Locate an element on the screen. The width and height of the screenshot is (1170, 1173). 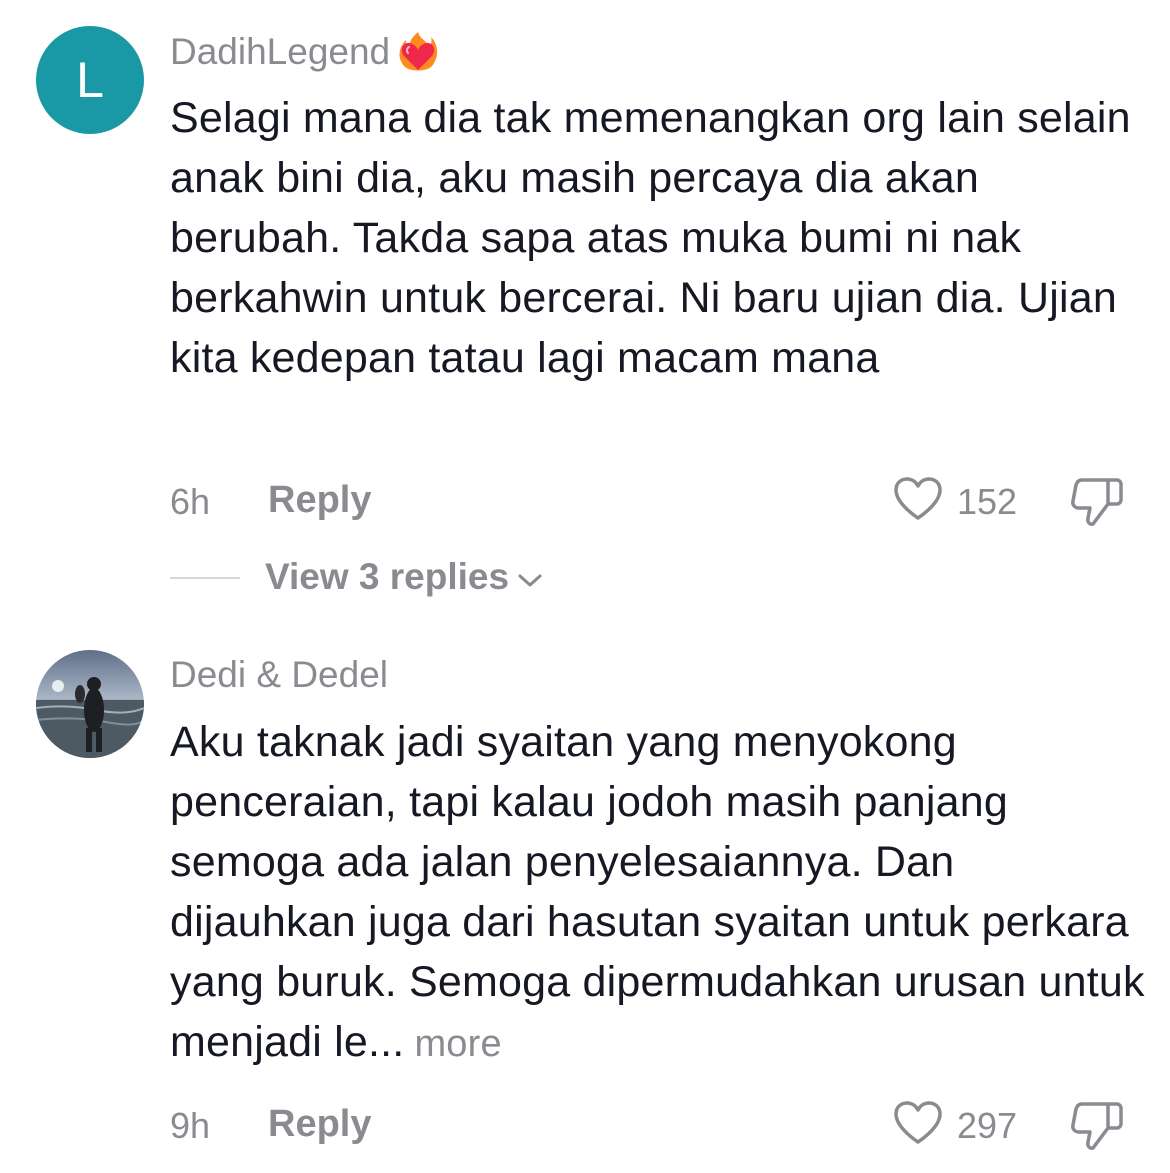
view-replies-label: View 3 replies is located at coordinates (387, 576).